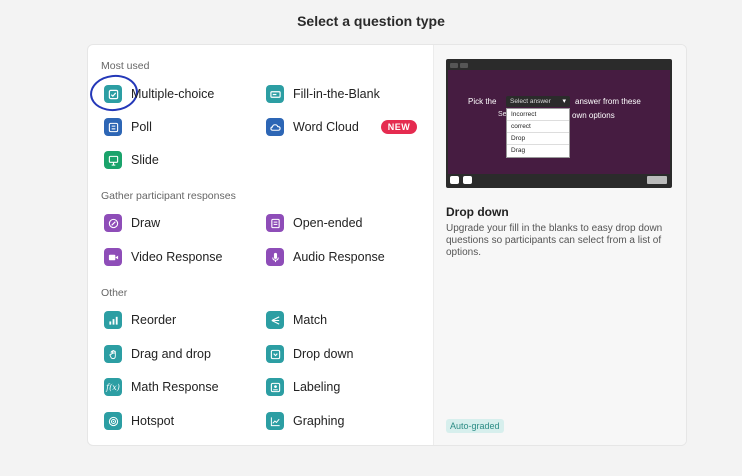  I want to click on preview-select-placeholder: Select answer, so click(530, 101).